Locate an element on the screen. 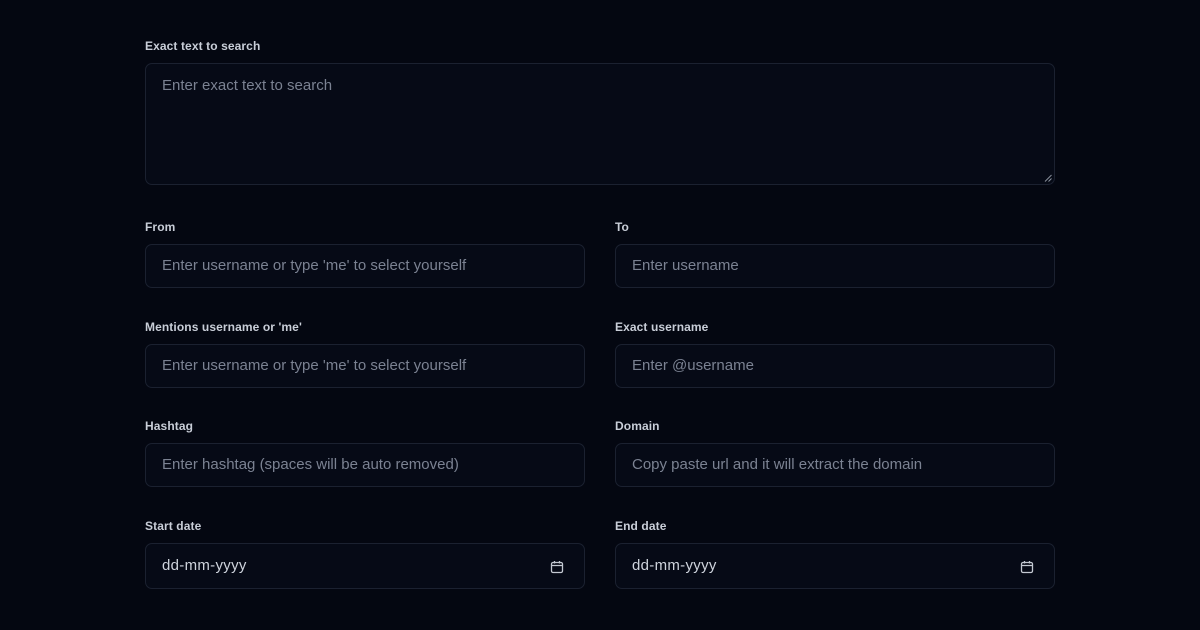 The width and height of the screenshot is (1200, 630). exact-username-input: Enter @username is located at coordinates (835, 366).